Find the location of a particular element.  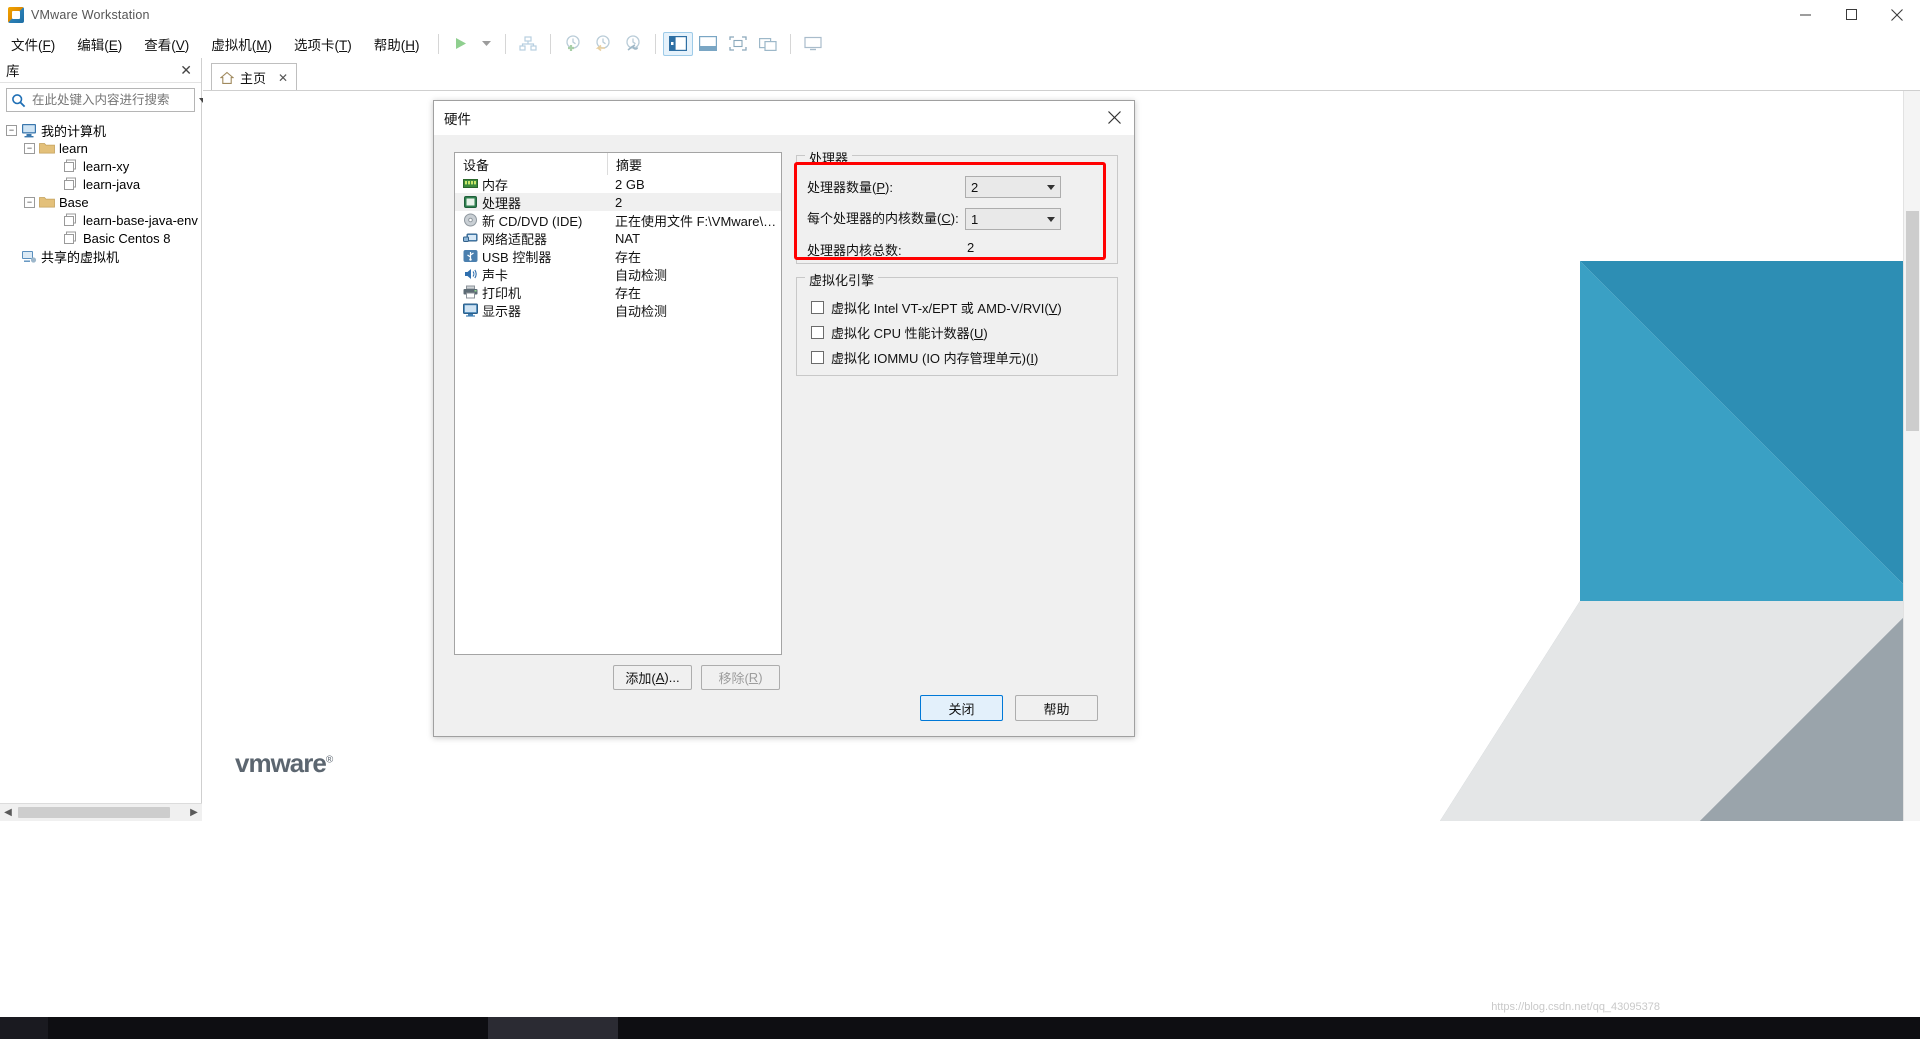

virtualize-iommu-row: 虚拟化 IOMMU (IO 内存管理单元)(I) is located at coordinates (924, 357).